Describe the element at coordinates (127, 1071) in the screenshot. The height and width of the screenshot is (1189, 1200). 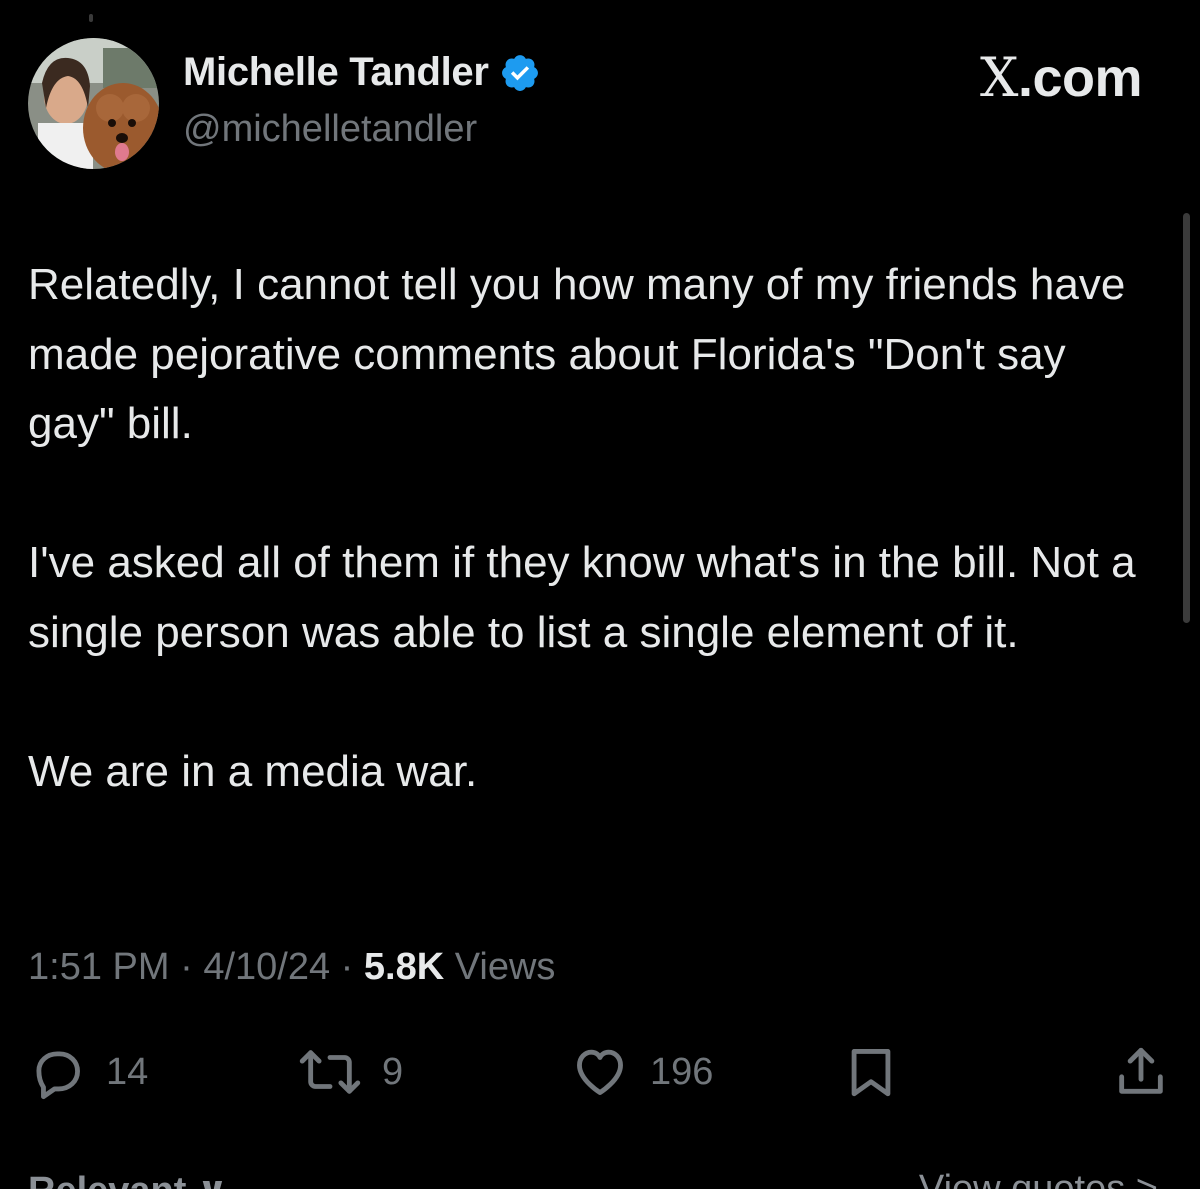
I see `reply-count: 14` at that location.